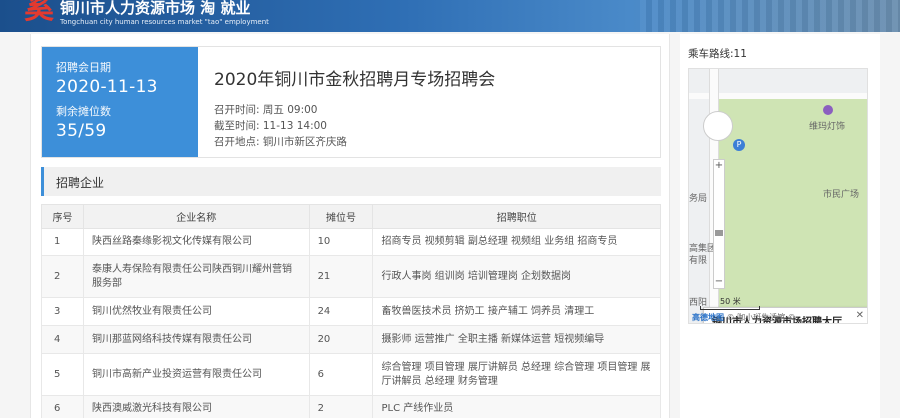  What do you see at coordinates (719, 282) in the screenshot?
I see `zoom-out-icon: −` at bounding box center [719, 282].